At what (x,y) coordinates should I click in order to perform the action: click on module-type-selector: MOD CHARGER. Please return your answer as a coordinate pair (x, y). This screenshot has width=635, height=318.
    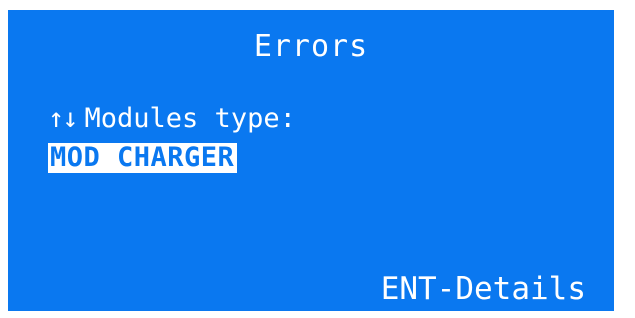
    Looking at the image, I should click on (143, 158).